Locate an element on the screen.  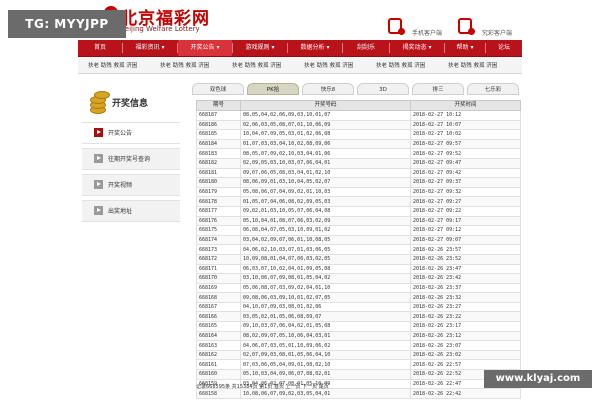
cell-time: 2018-02-27 09:42 is located at coordinates (465, 173).